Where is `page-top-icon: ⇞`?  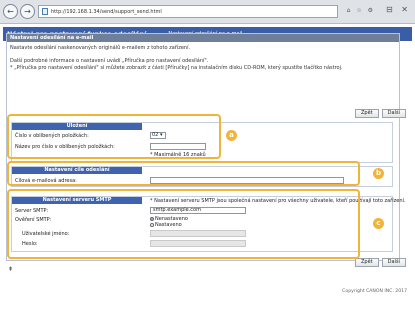
page-top-icon: ⇞ is located at coordinates (10, 269).